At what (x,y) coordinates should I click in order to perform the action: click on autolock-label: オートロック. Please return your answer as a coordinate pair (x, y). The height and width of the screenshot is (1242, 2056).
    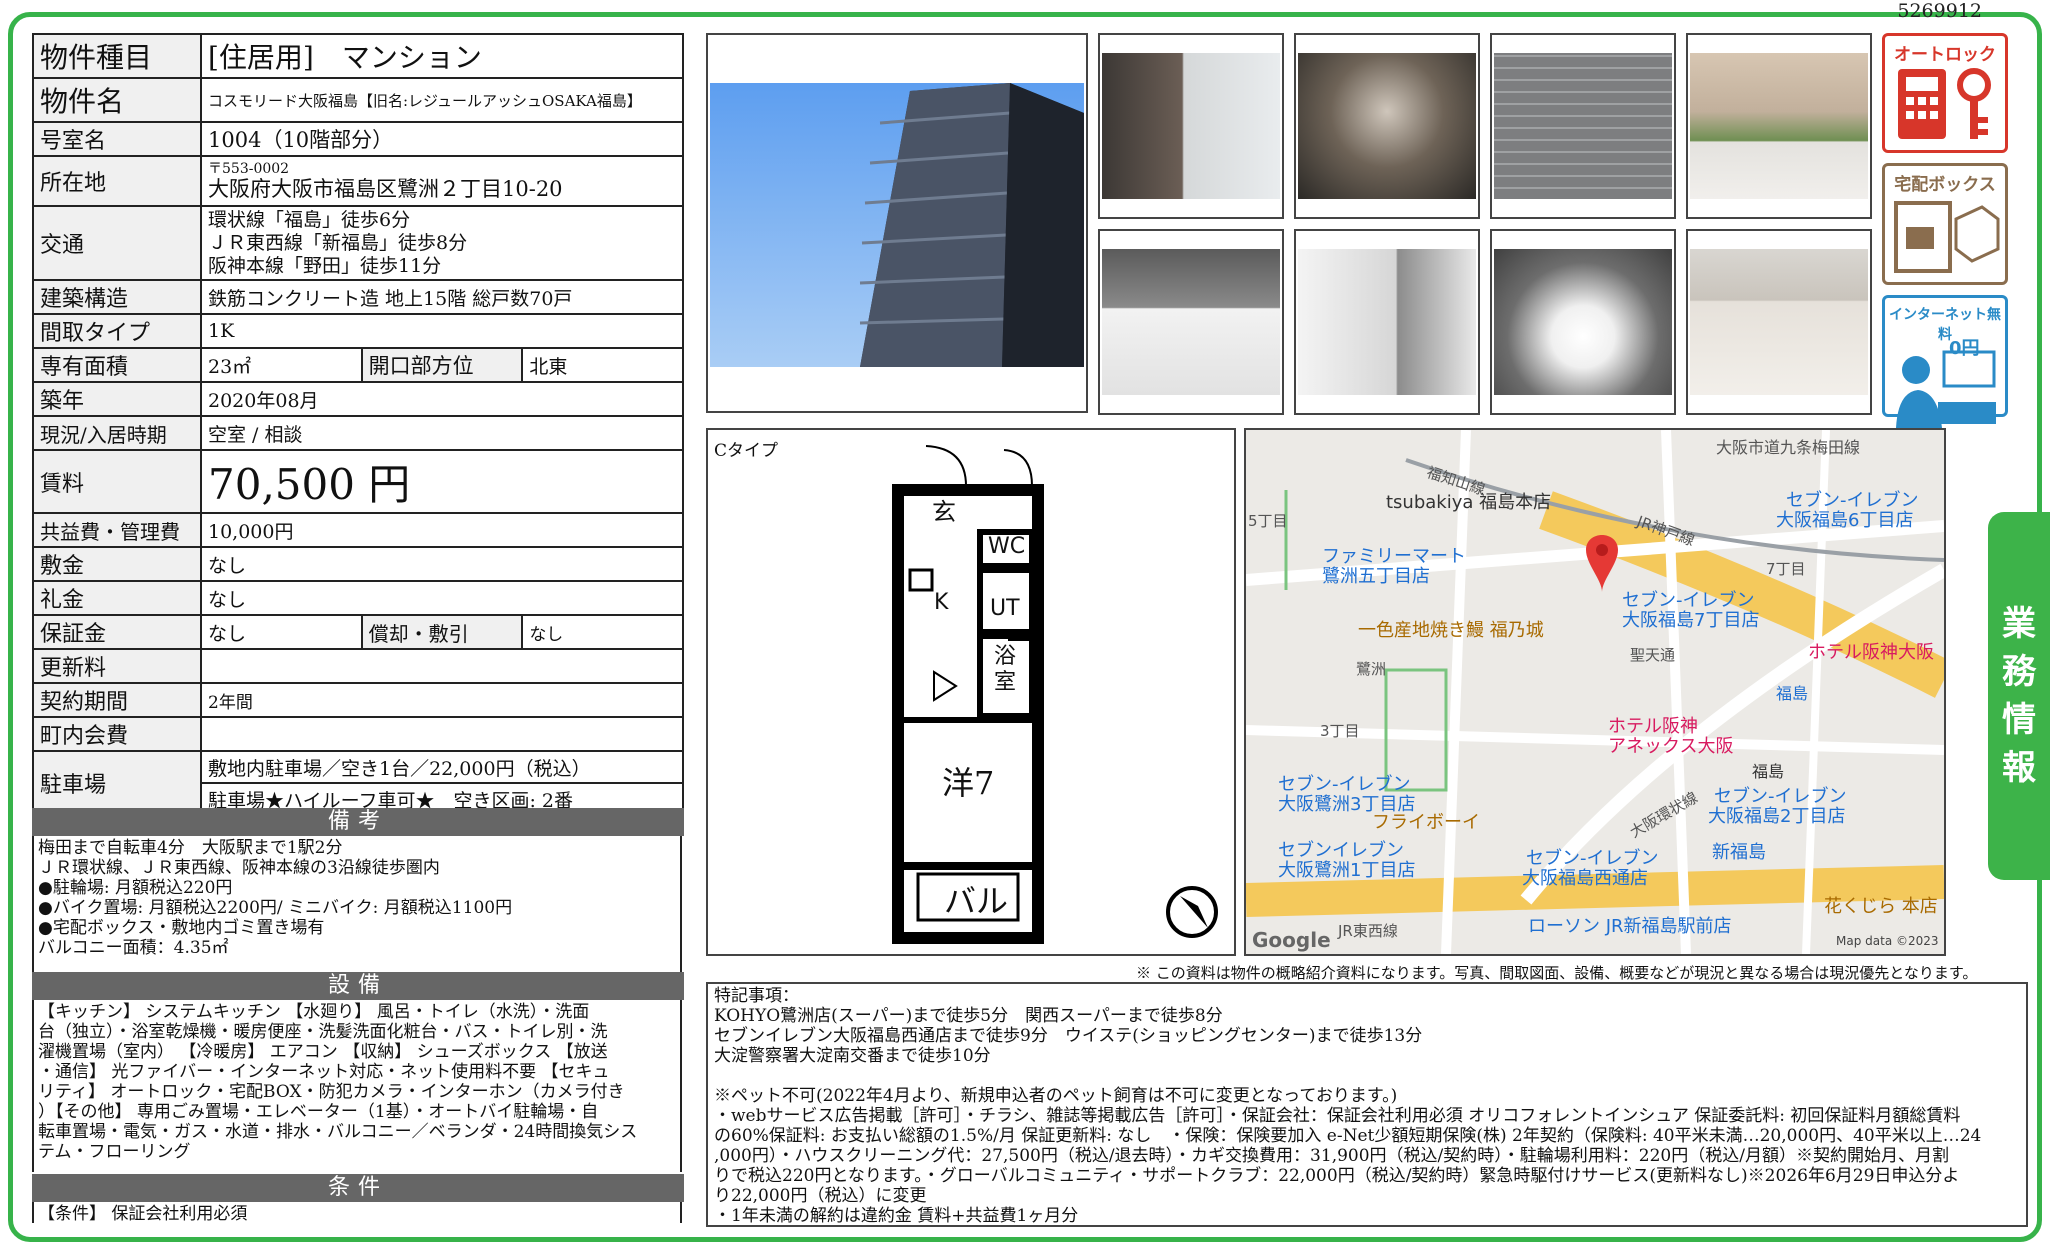
    Looking at the image, I should click on (1945, 55).